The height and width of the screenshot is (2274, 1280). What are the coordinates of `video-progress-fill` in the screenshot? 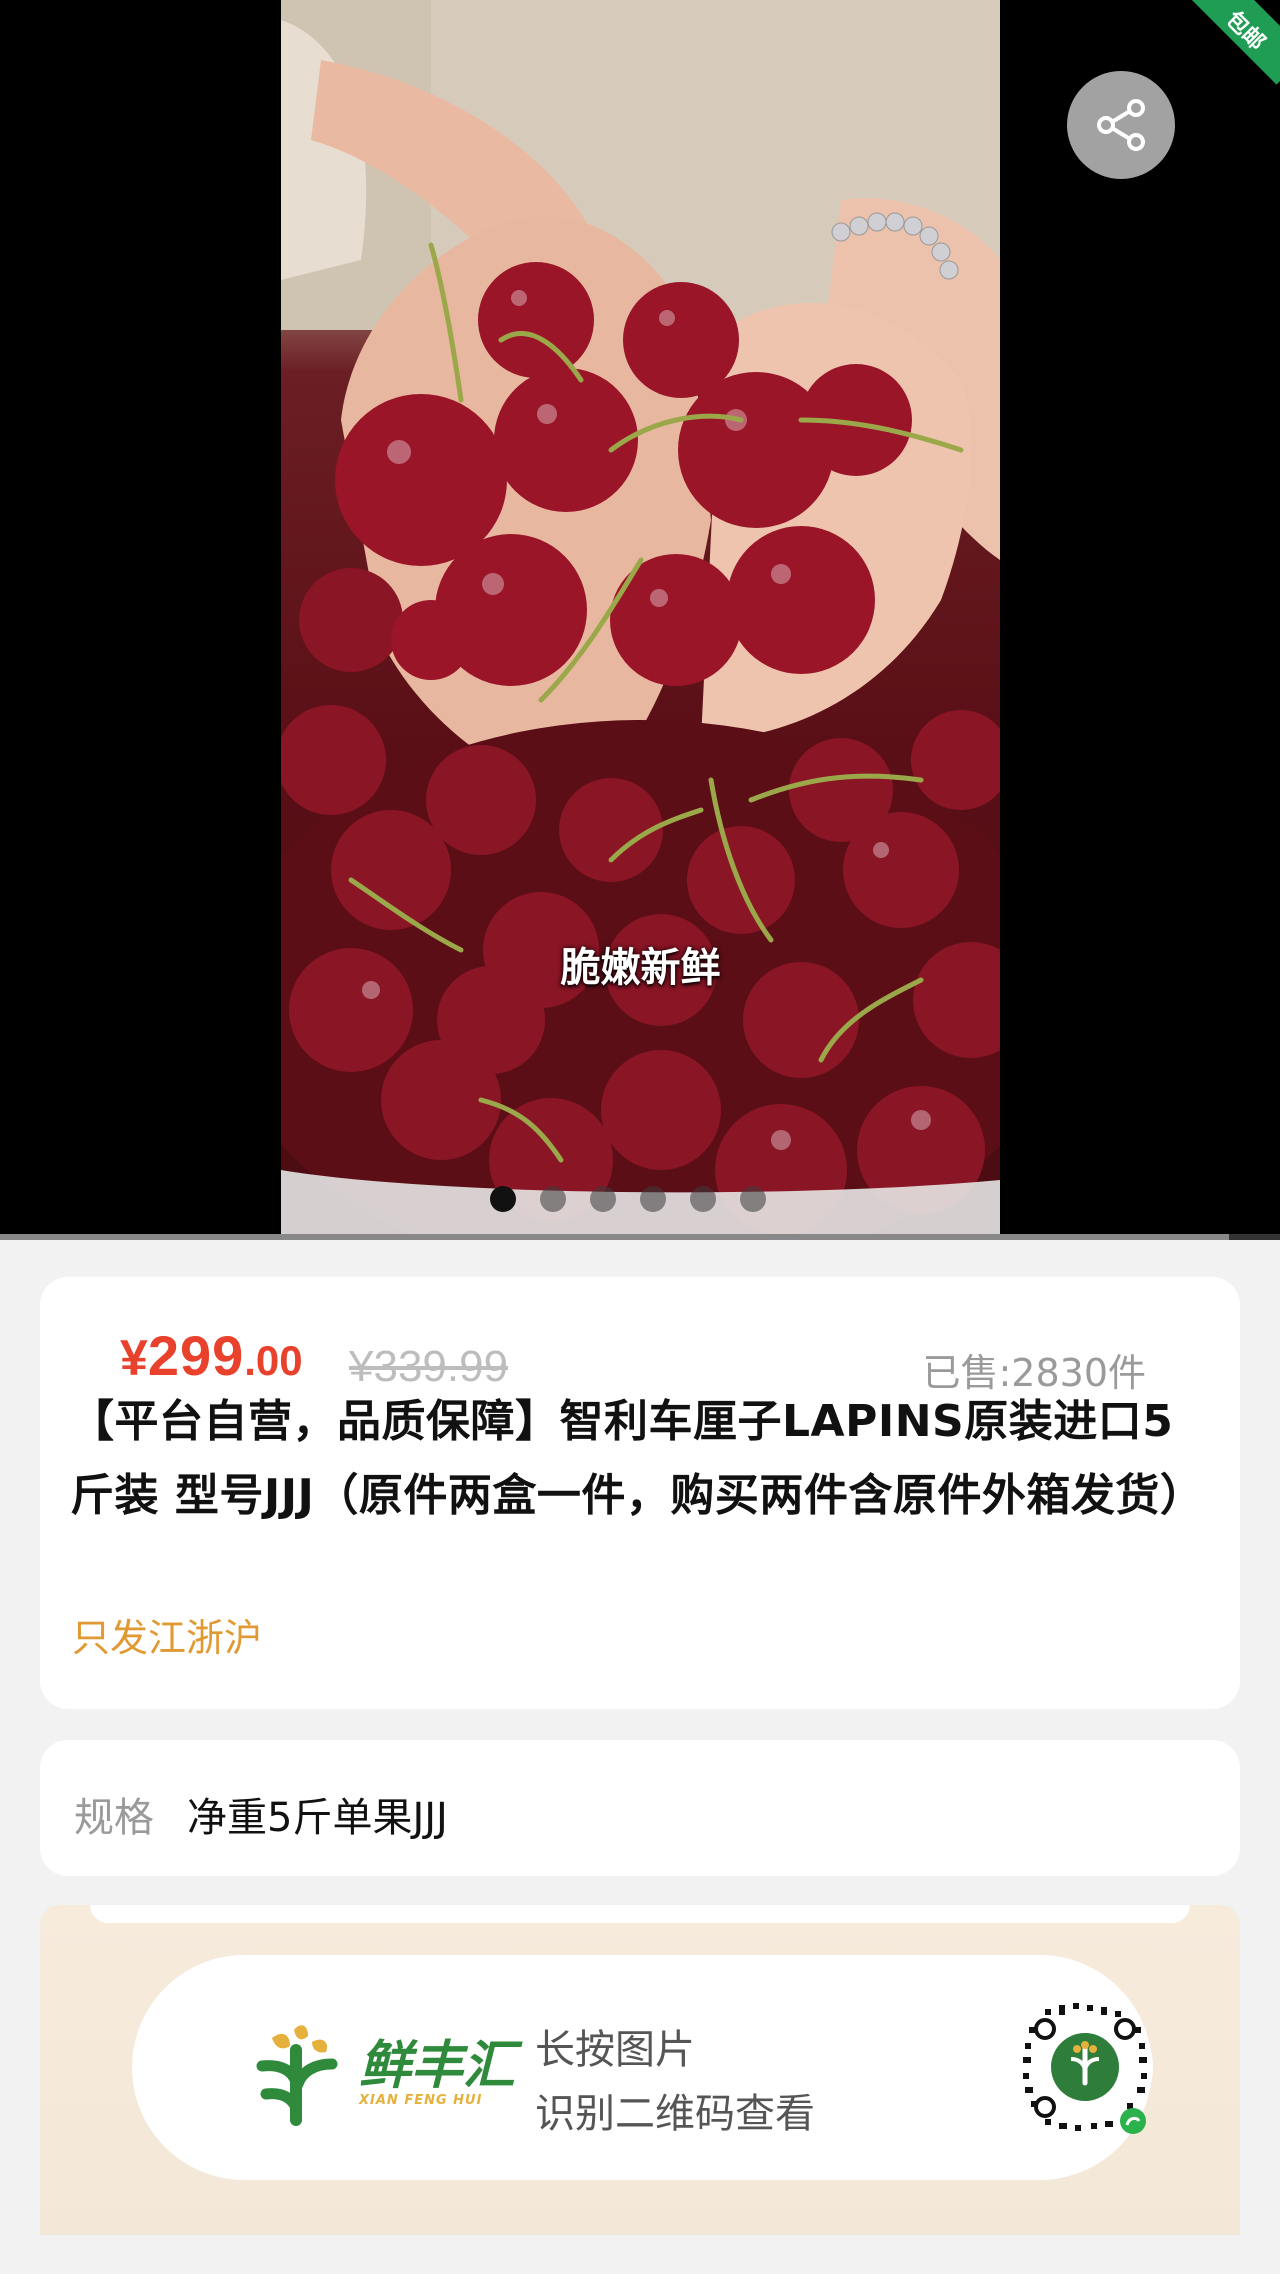 It's located at (614, 1237).